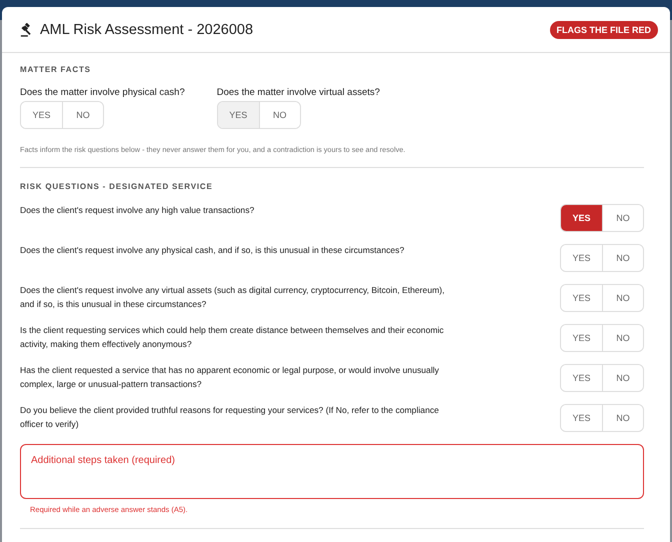 The width and height of the screenshot is (672, 542). Describe the element at coordinates (117, 186) in the screenshot. I see `section-heading: RISK QUESTIONS - DESIGNATED SERVICE` at that location.